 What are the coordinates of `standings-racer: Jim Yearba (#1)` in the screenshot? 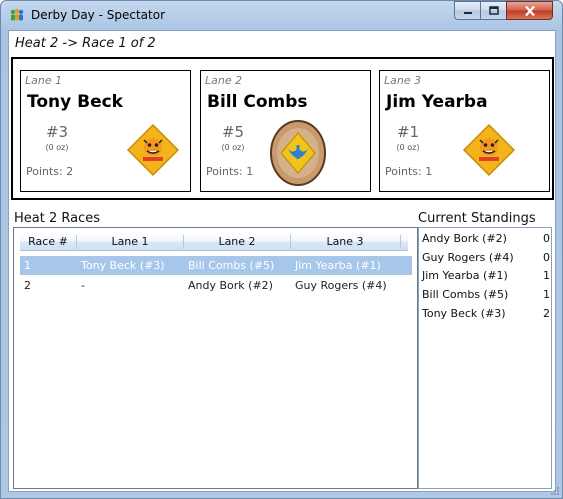 It's located at (465, 275).